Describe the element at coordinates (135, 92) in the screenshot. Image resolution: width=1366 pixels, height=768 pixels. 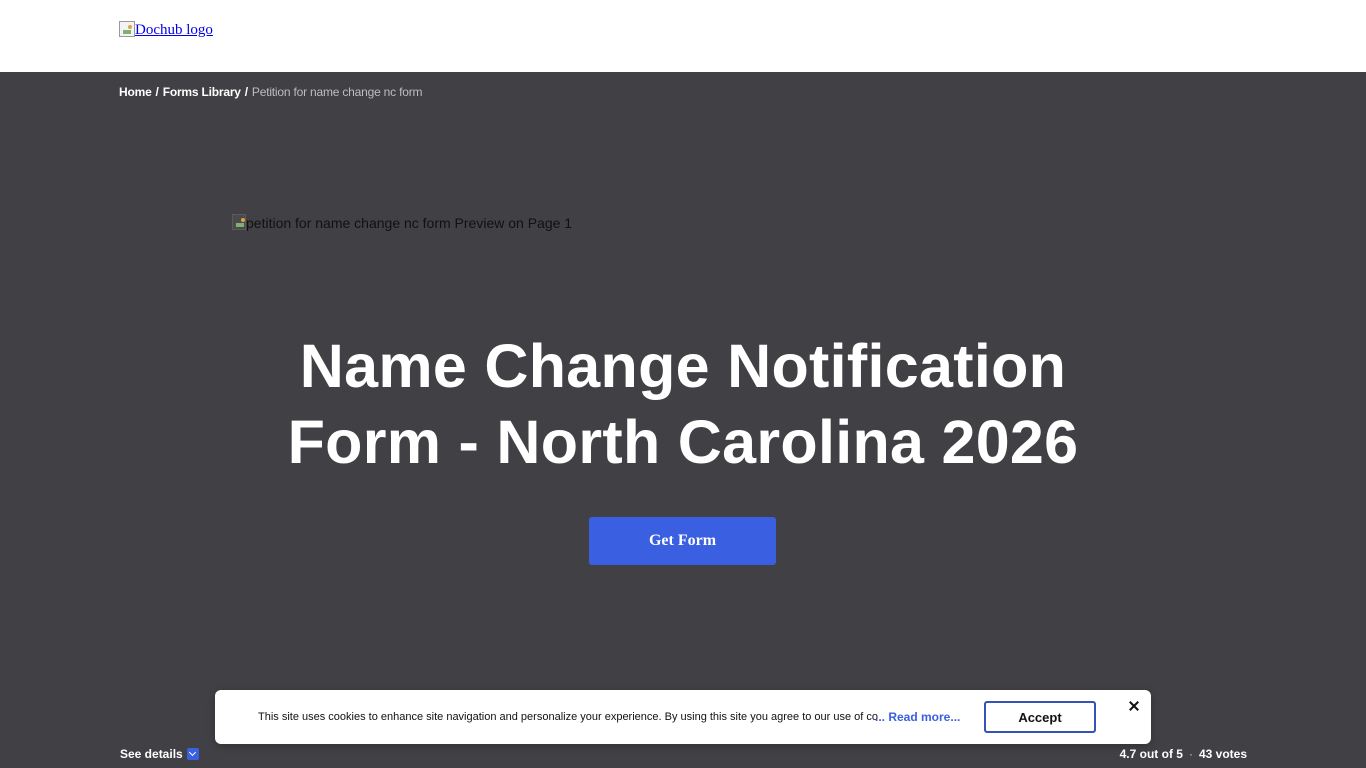
I see `breadcrumb-home: Home` at that location.